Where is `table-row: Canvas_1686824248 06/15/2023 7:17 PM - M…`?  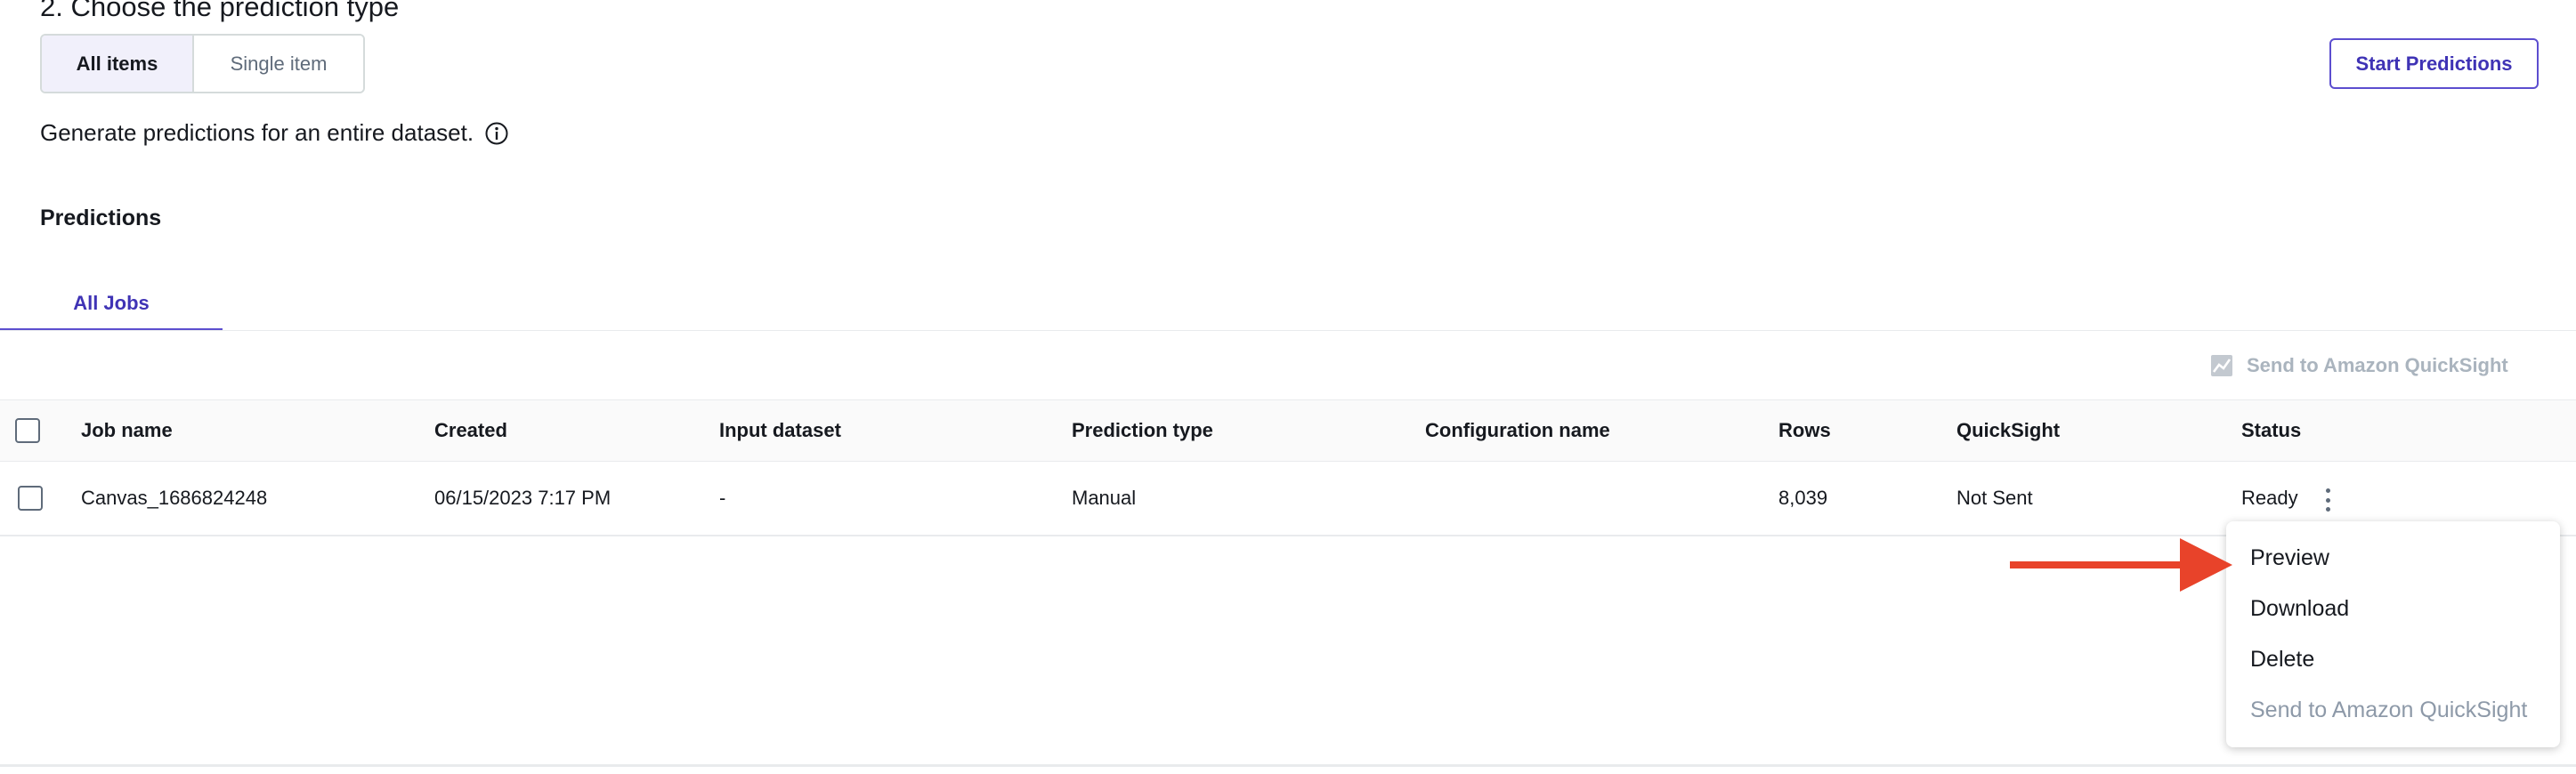
table-row: Canvas_1686824248 06/15/2023 7:17 PM - M… is located at coordinates (1288, 499).